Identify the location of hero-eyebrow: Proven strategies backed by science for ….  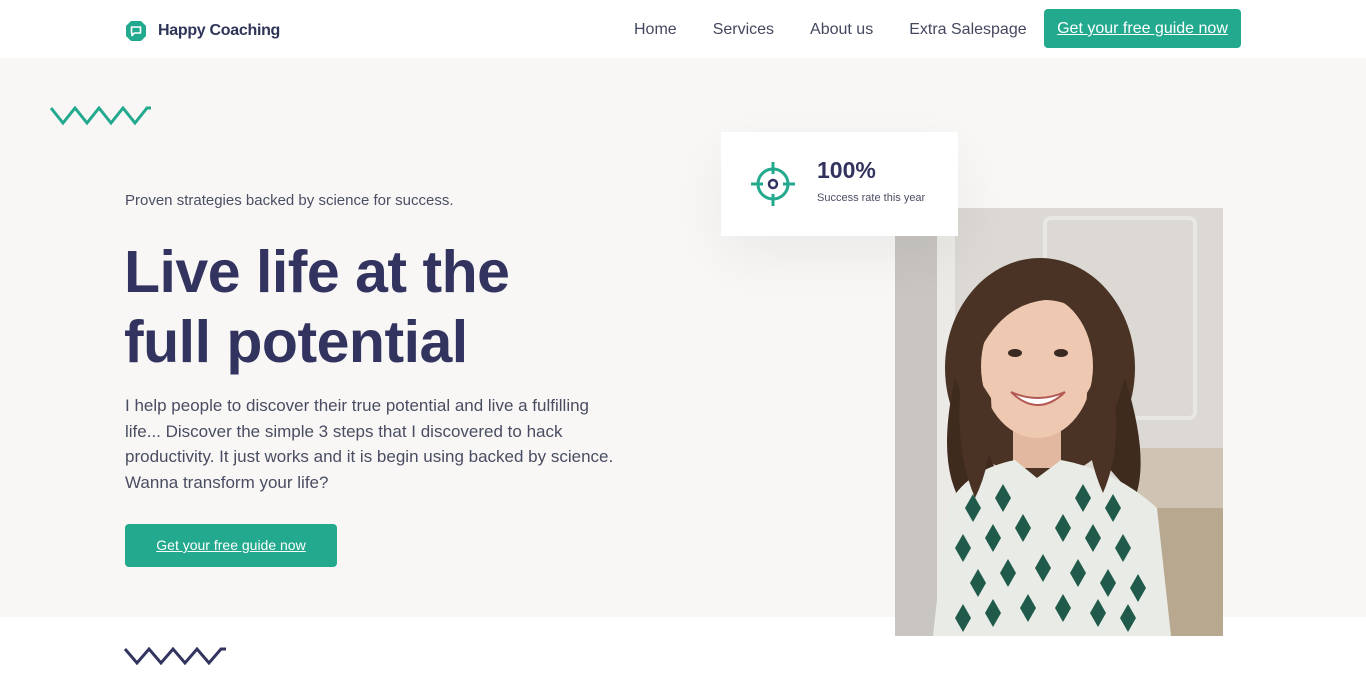
(289, 200).